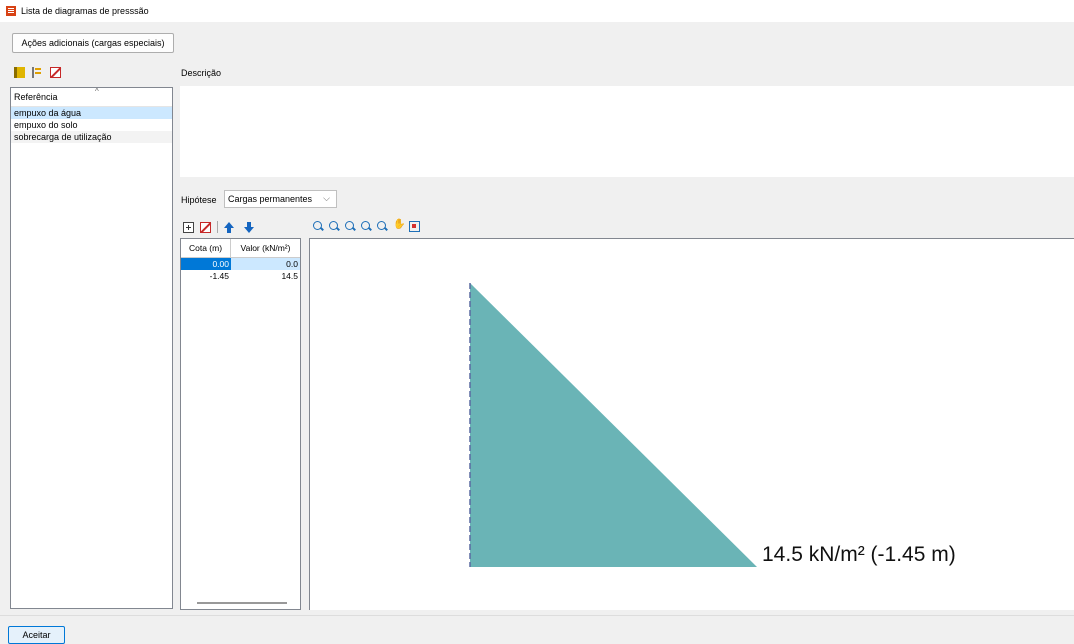 The height and width of the screenshot is (644, 1074). What do you see at coordinates (36, 97) in the screenshot?
I see `reference-header-label: Referência` at bounding box center [36, 97].